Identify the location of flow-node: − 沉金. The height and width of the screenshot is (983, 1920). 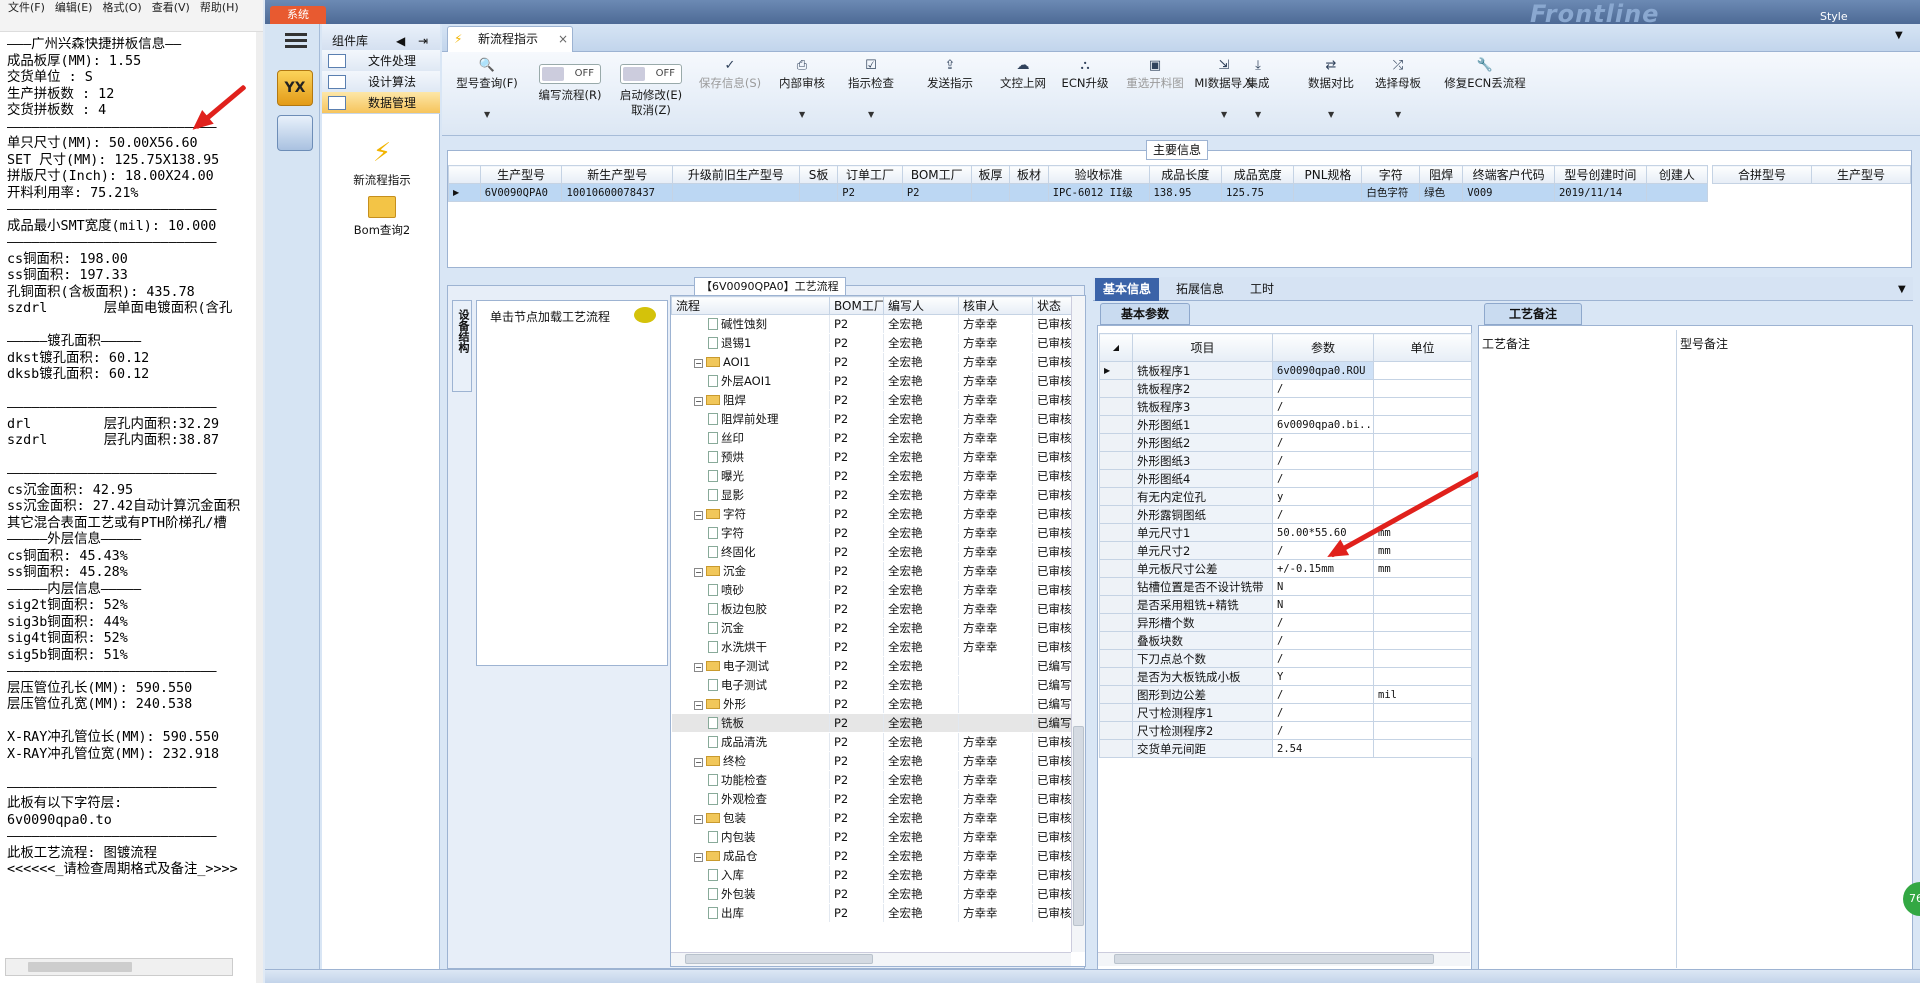
(750, 571).